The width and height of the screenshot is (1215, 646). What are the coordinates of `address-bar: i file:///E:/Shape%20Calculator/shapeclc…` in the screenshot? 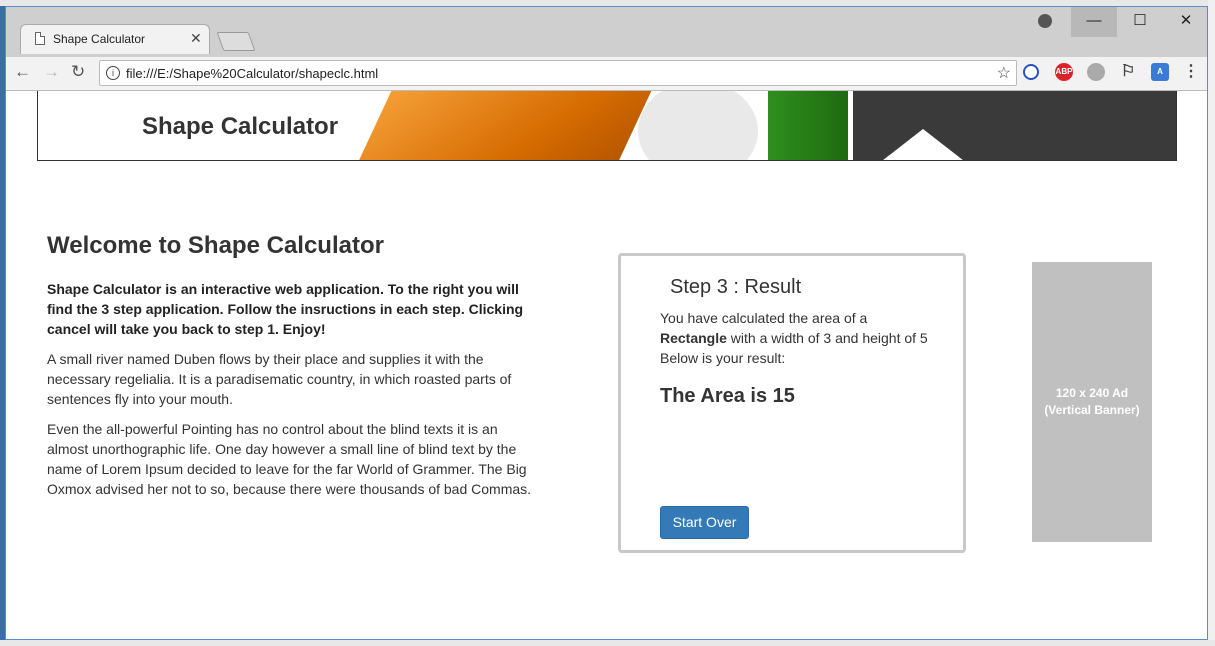 It's located at (558, 73).